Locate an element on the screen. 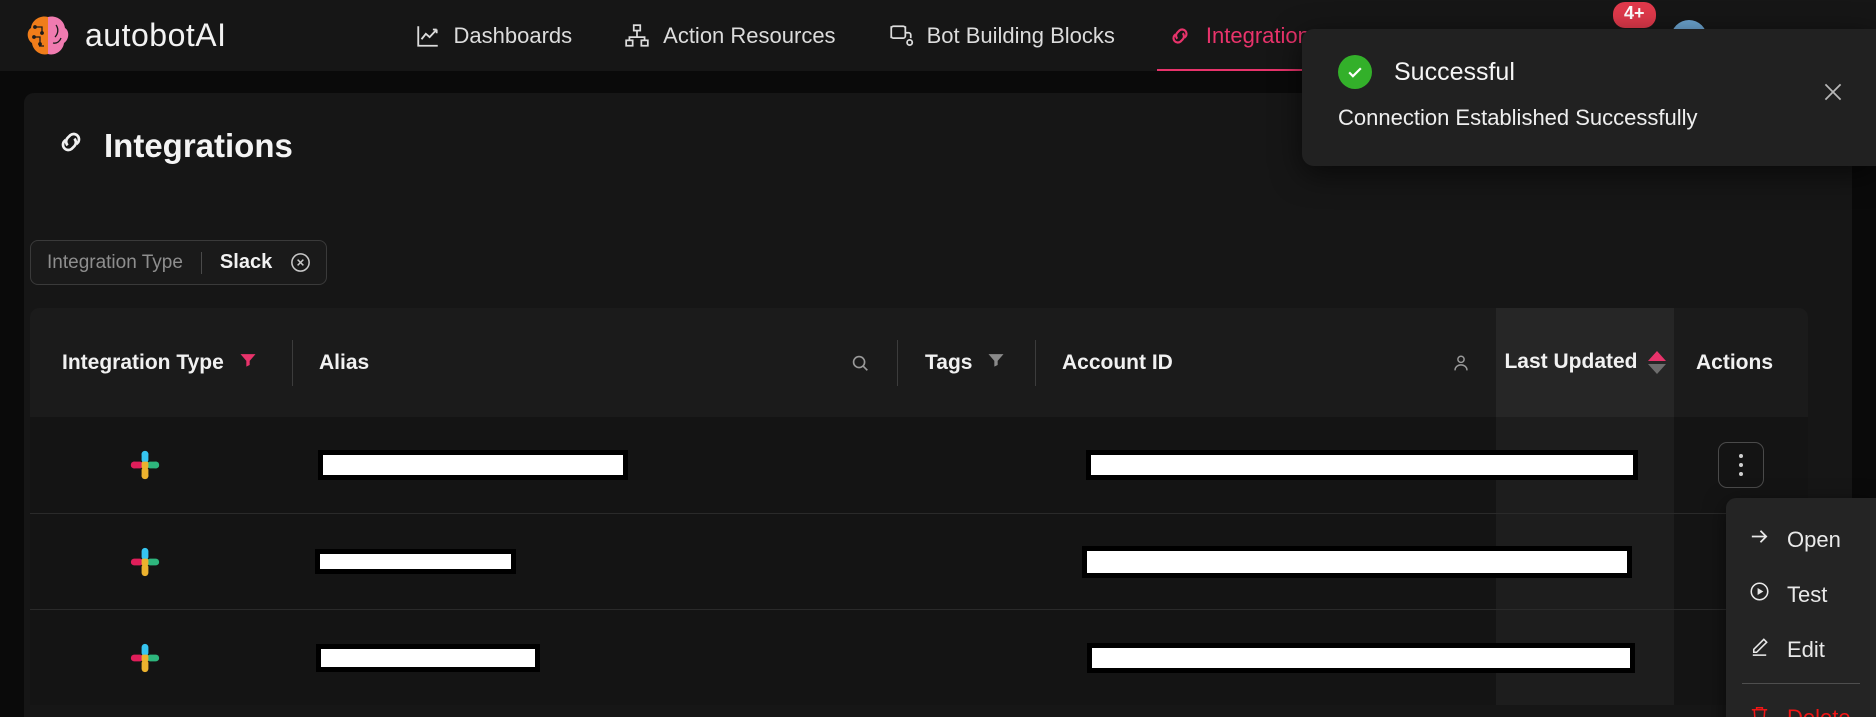 Image resolution: width=1876 pixels, height=717 pixels. row-action-menu: Open Test Edit Delete is located at coordinates (1801, 607).